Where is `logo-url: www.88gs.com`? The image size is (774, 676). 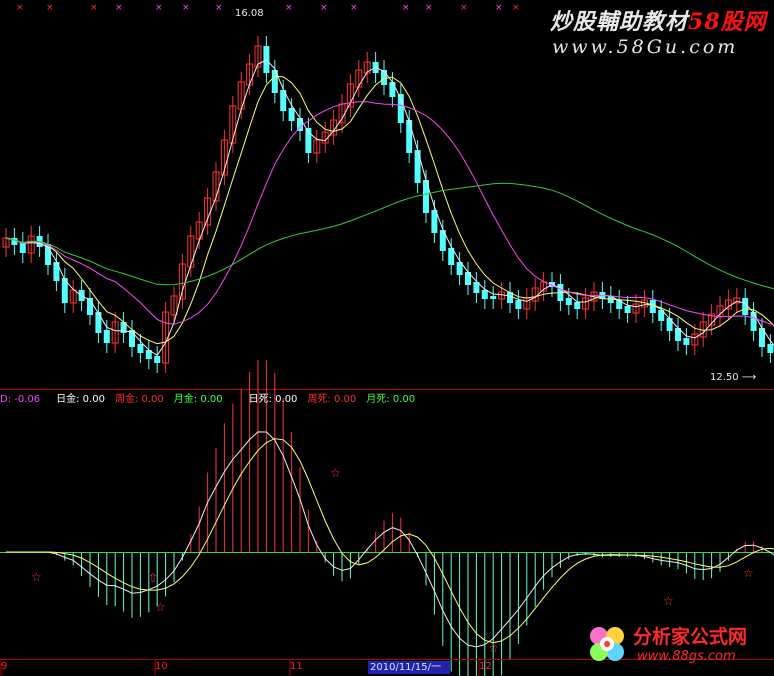 logo-url: www.88gs.com is located at coordinates (686, 656).